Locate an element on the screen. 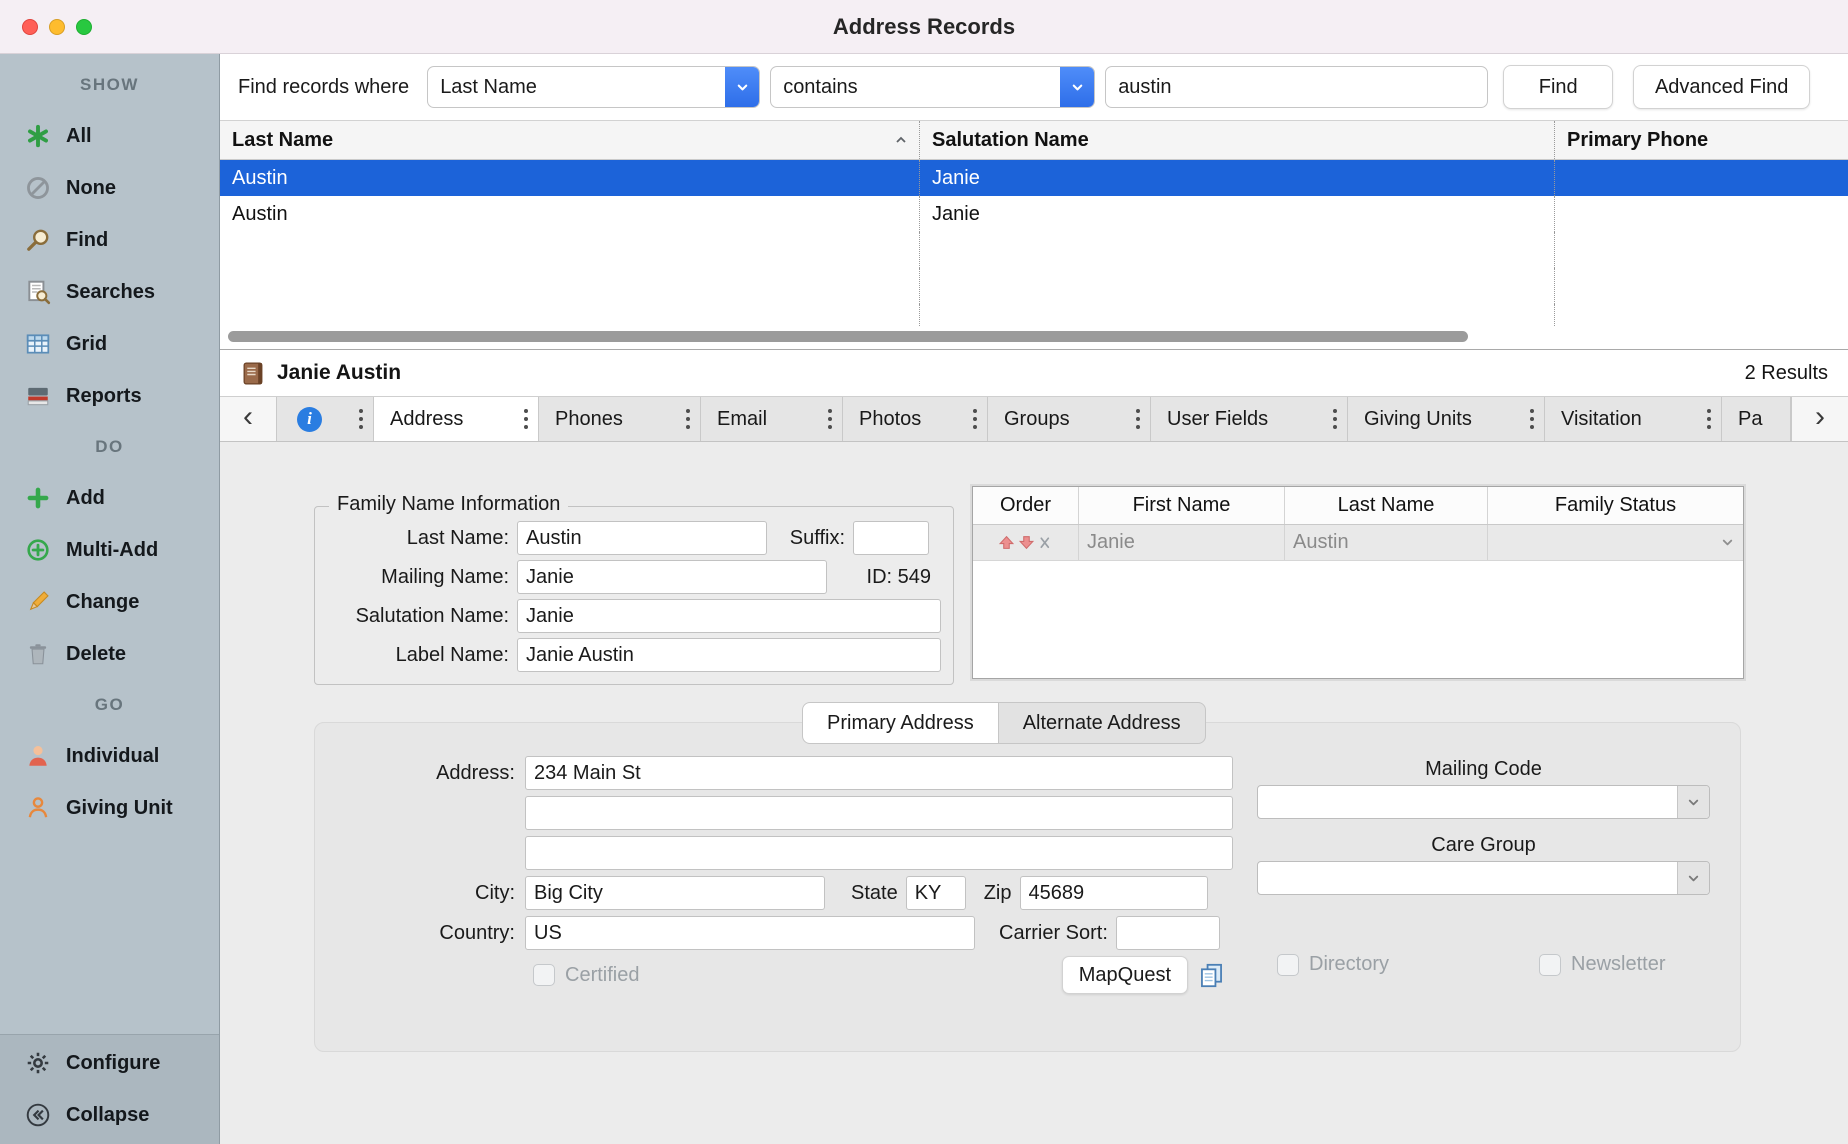  last-name-input is located at coordinates (642, 538).